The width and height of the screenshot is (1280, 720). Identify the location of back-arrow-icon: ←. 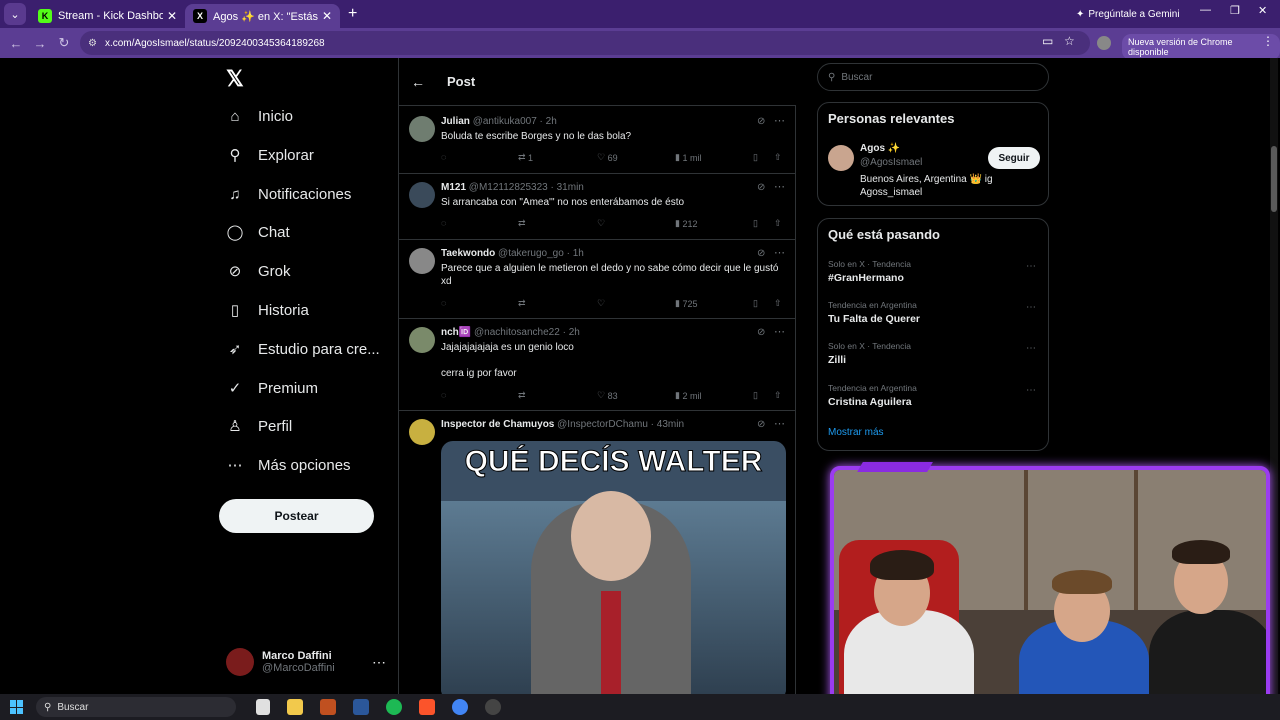
(16, 43).